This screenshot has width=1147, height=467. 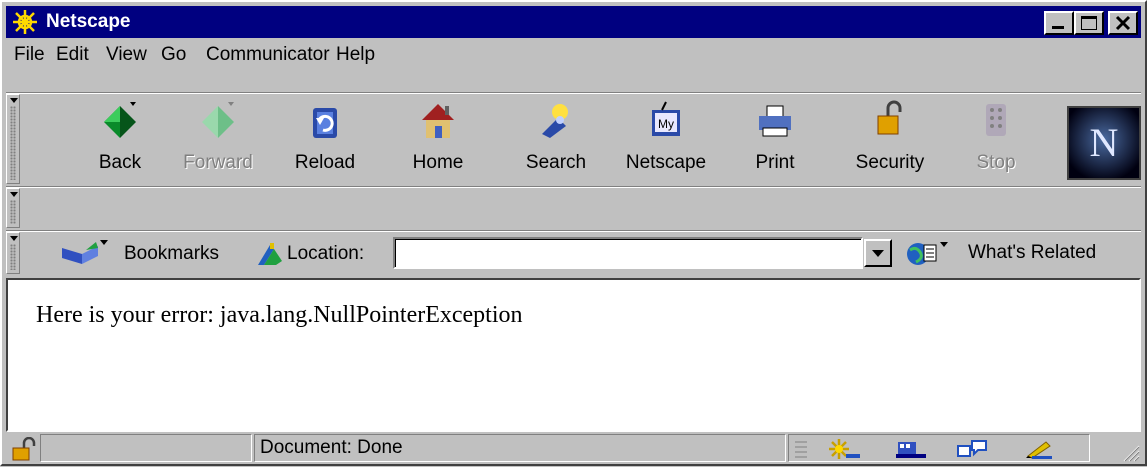 What do you see at coordinates (120, 120) in the screenshot?
I see `back-icon` at bounding box center [120, 120].